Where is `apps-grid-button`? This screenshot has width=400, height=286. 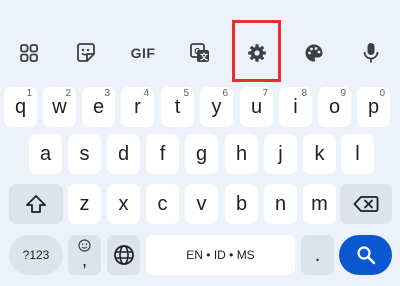
apps-grid-button is located at coordinates (29, 53).